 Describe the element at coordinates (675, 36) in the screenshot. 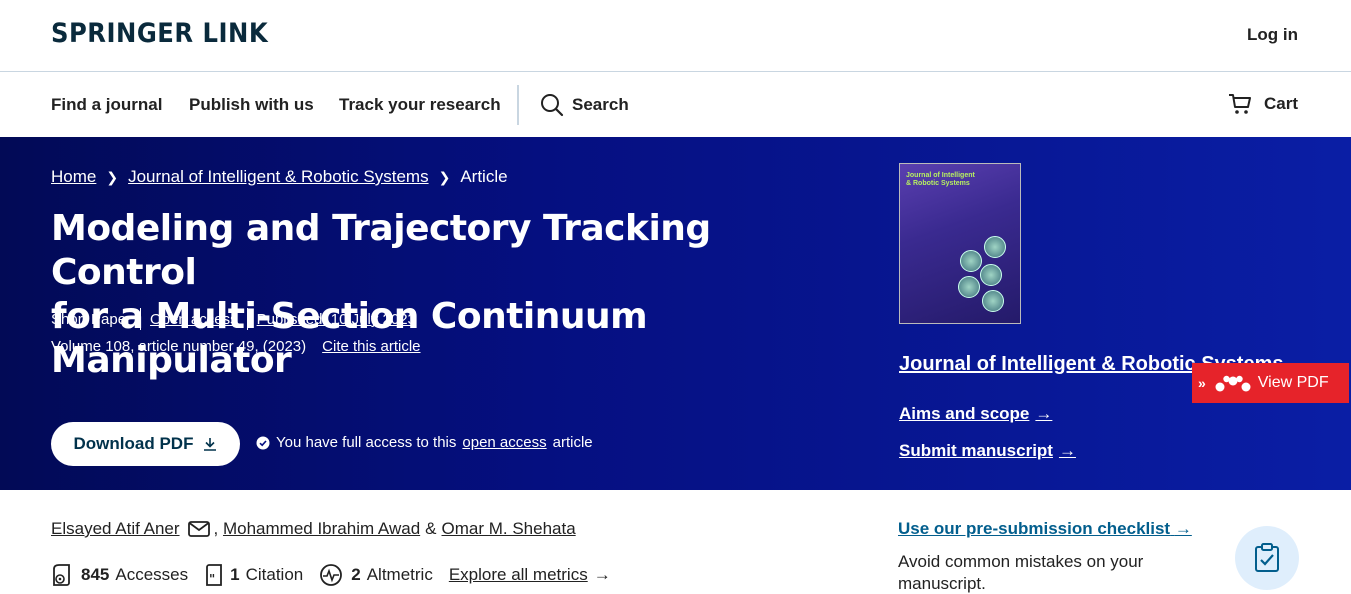

I see `top-bar: SPRINGER LINK Log in` at that location.